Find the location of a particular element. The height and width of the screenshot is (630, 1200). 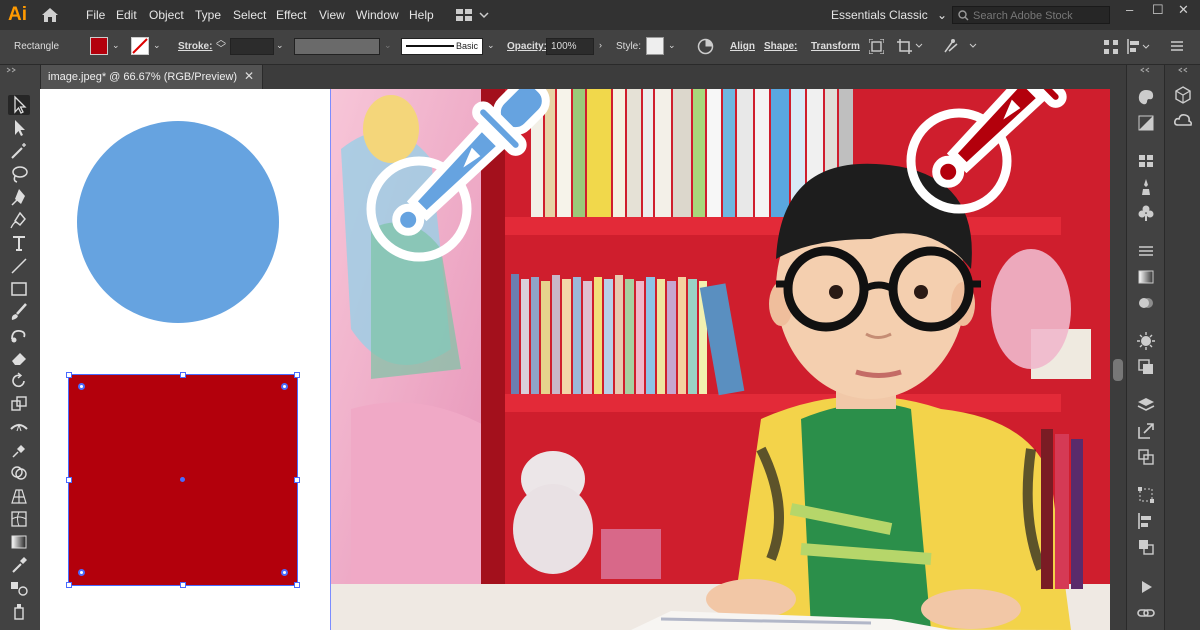

lasso-tool is located at coordinates (19, 174).